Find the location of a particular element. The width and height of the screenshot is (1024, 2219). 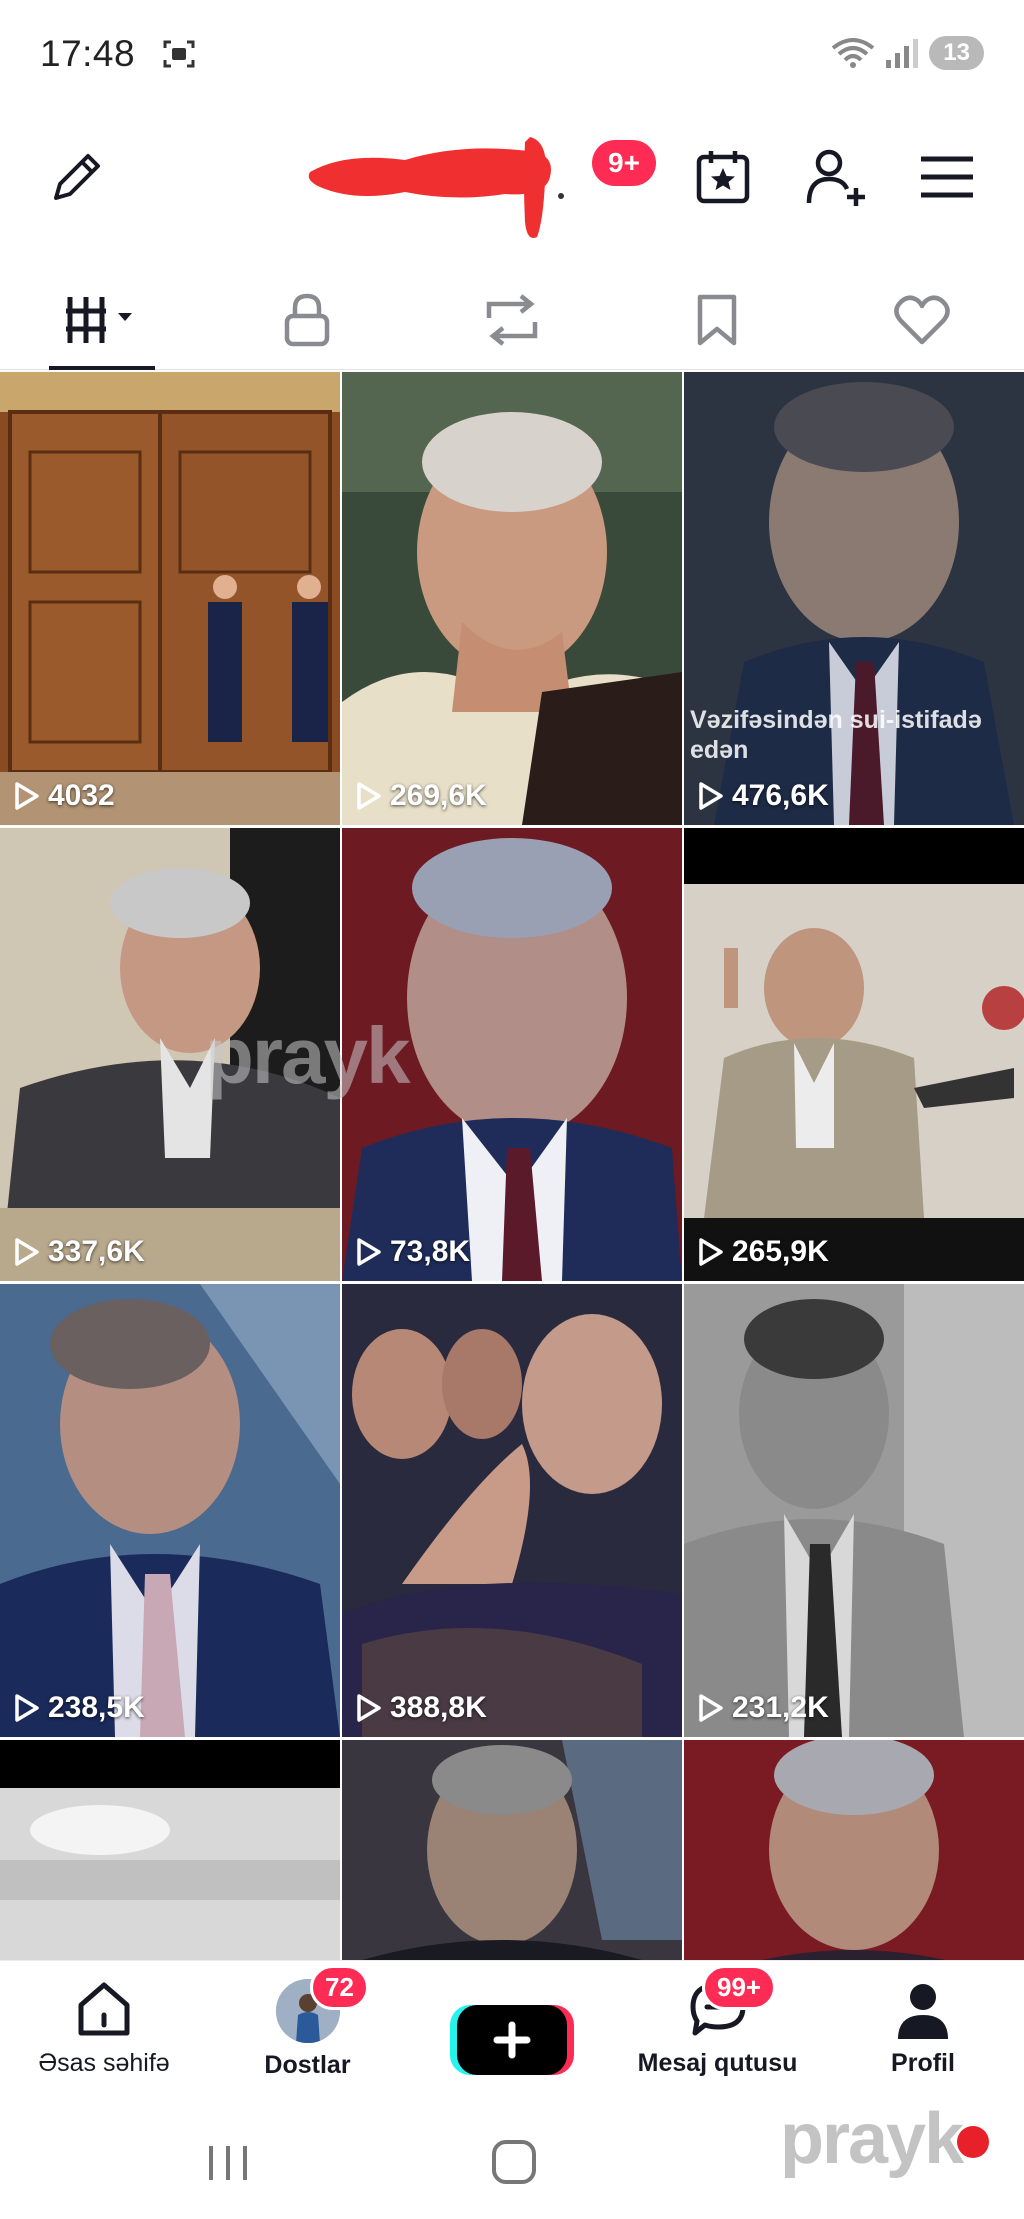

lock-icon is located at coordinates (307, 319).